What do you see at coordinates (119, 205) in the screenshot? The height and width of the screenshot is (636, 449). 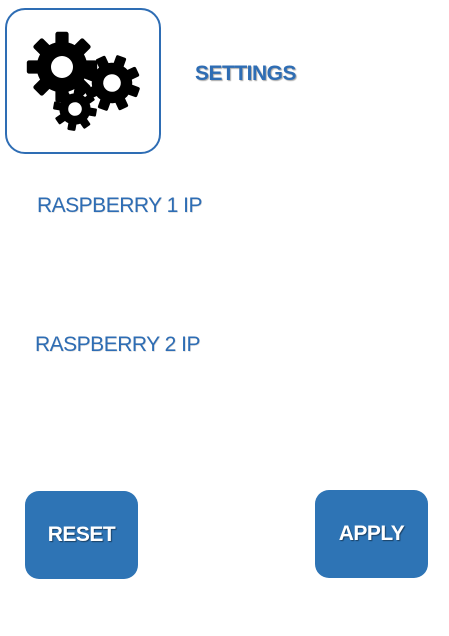 I see `raspberry-1-ip-label: RASPBERRY 1 IP` at bounding box center [119, 205].